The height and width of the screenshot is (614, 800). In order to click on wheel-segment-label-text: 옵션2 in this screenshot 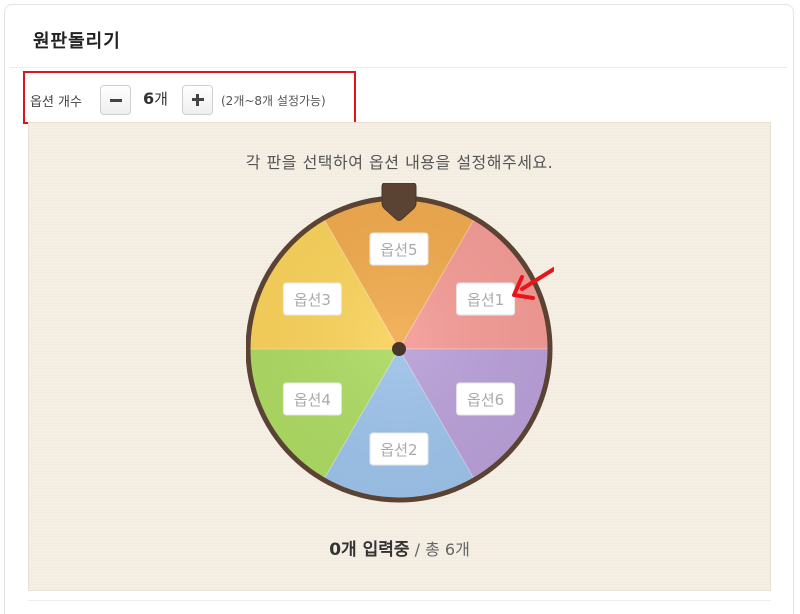, I will do `click(398, 450)`.